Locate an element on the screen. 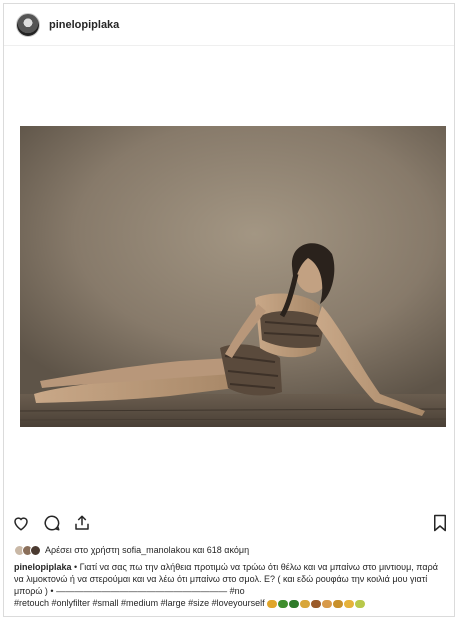  potato-icon is located at coordinates (316, 603).